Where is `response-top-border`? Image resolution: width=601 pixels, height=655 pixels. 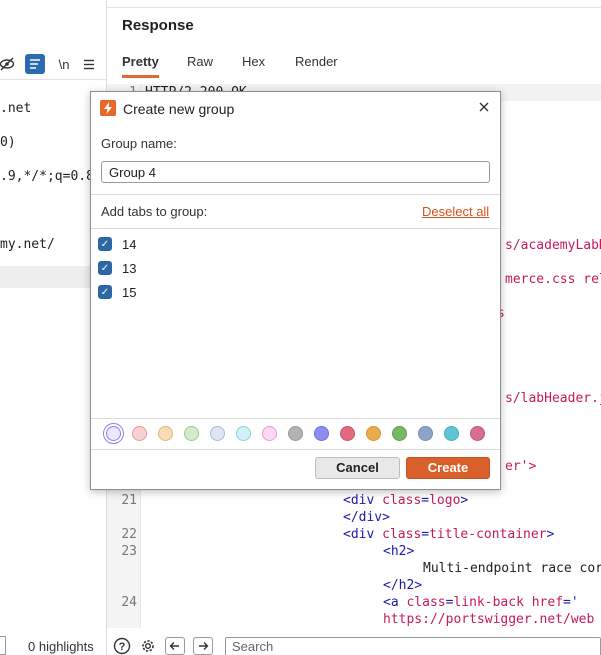 response-top-border is located at coordinates (354, 4).